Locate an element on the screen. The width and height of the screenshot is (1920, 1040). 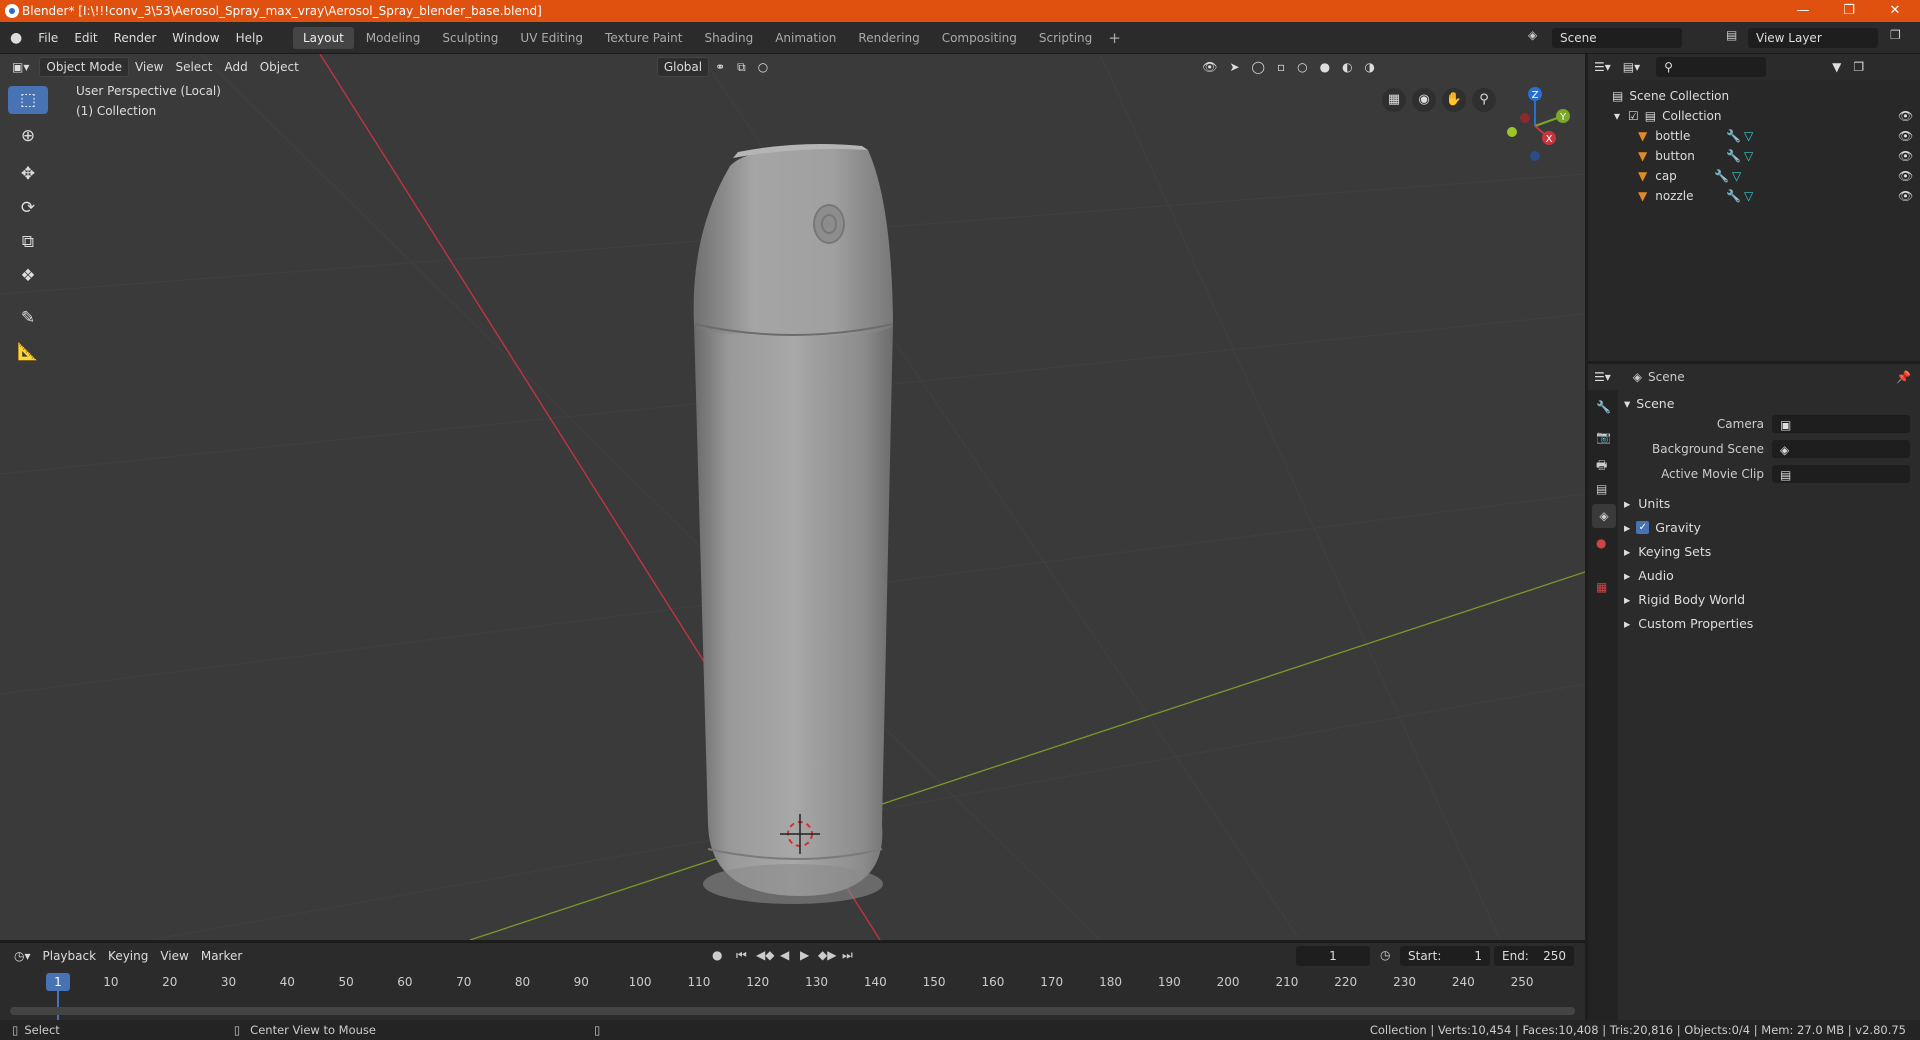
outliner-item-button: ▼ button 🔧 ▽ 👁 is located at coordinates (1754, 156).